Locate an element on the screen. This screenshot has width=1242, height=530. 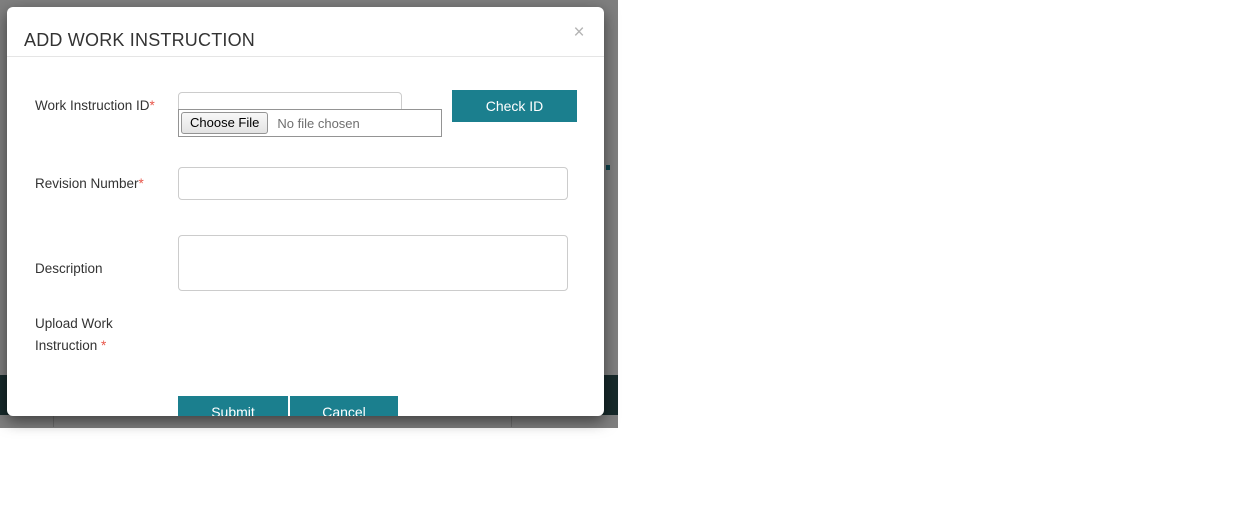
choose-file-button: Choose File is located at coordinates (225, 123).